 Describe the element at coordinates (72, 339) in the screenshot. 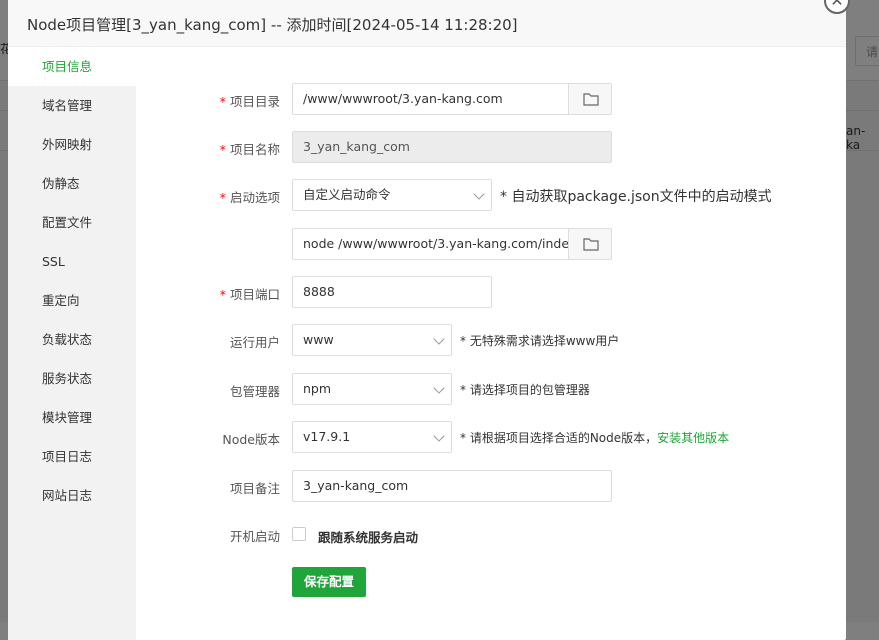

I see `sidebar-item-load-status: 负载状态` at that location.